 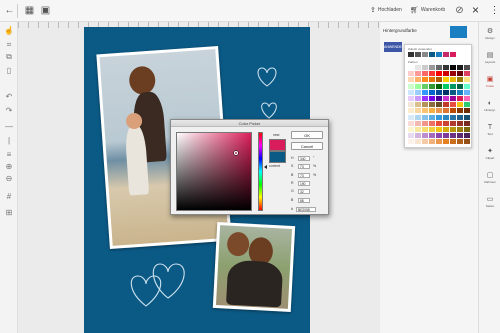 What do you see at coordinates (306, 209) in the screenshot?
I see `hex-input: BE2058` at bounding box center [306, 209].